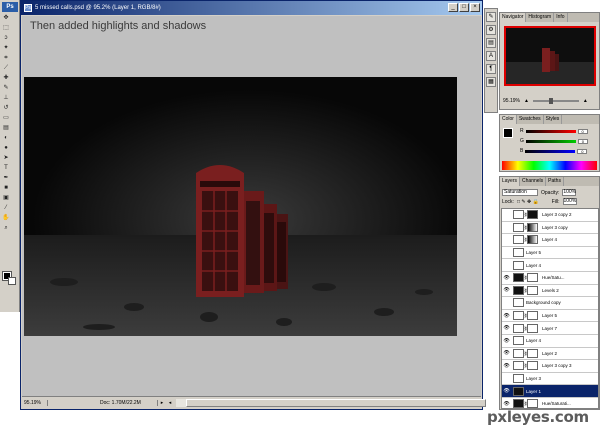 This screenshot has height=430, width=600. I want to click on zoom-icon: ⌕, so click(6, 228).